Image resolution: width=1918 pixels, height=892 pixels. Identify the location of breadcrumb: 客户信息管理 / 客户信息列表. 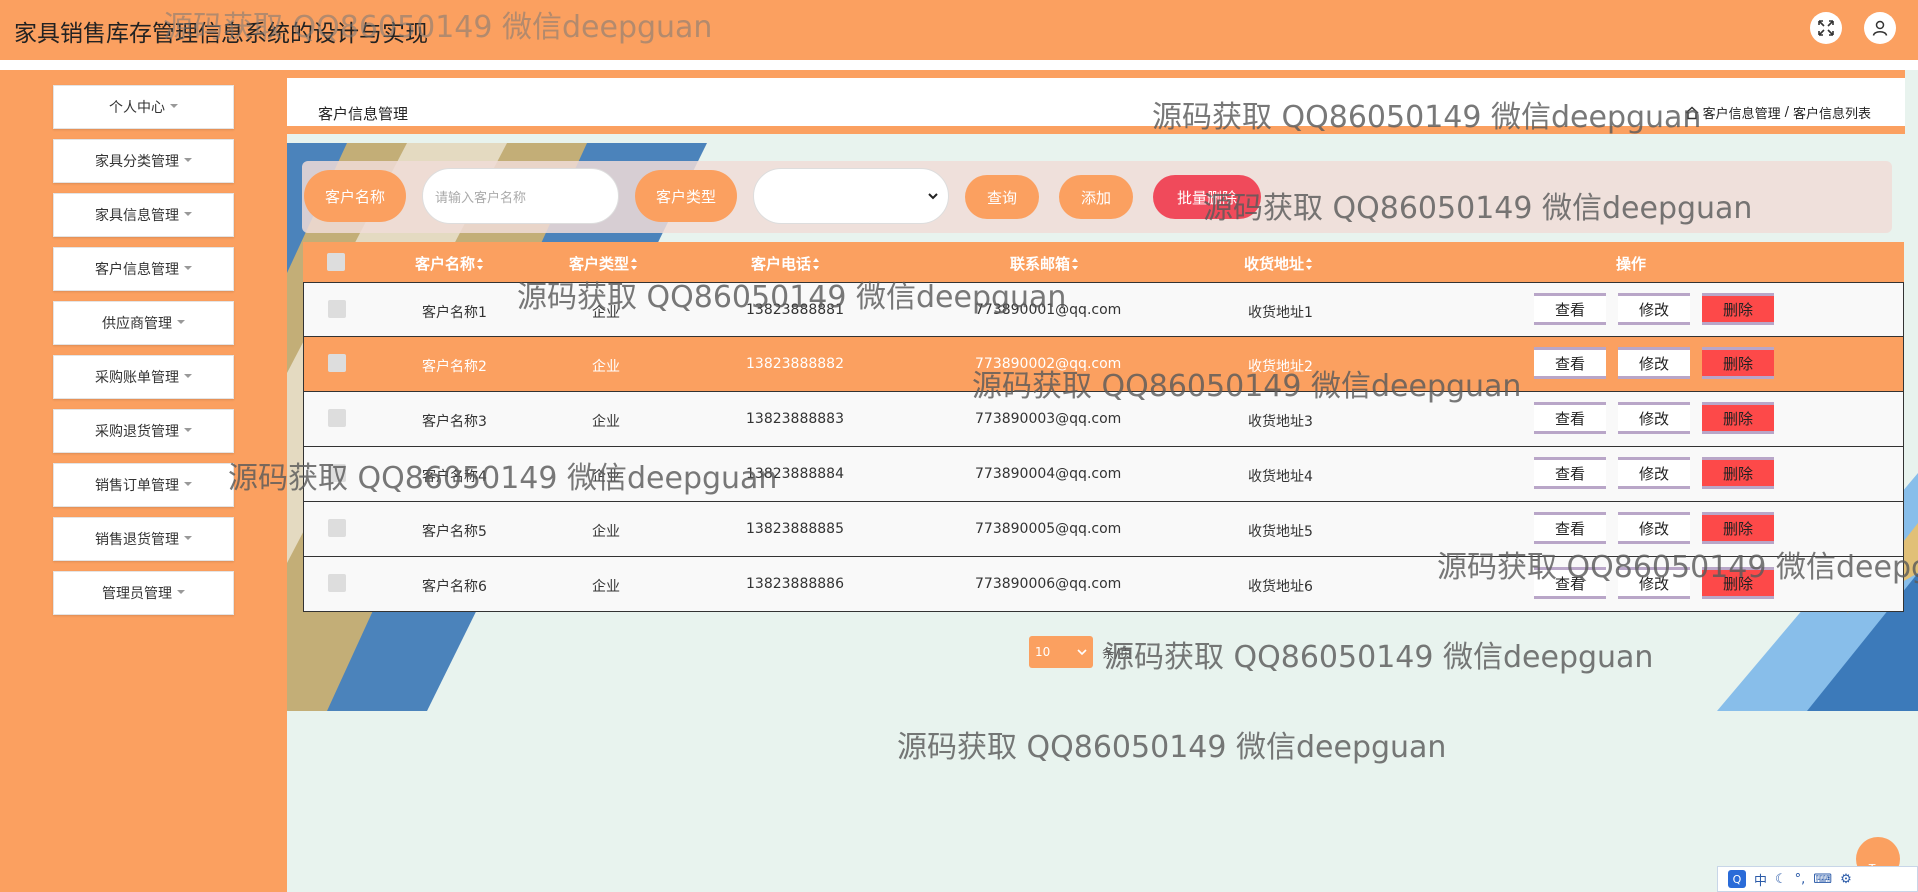
(1778, 112).